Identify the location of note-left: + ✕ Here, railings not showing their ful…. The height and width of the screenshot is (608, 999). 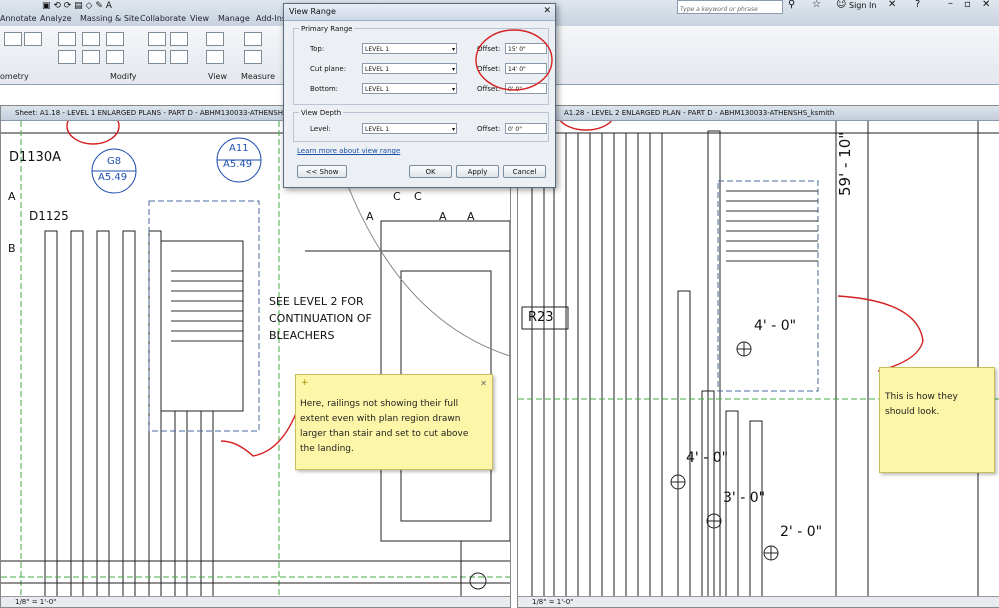
(394, 422).